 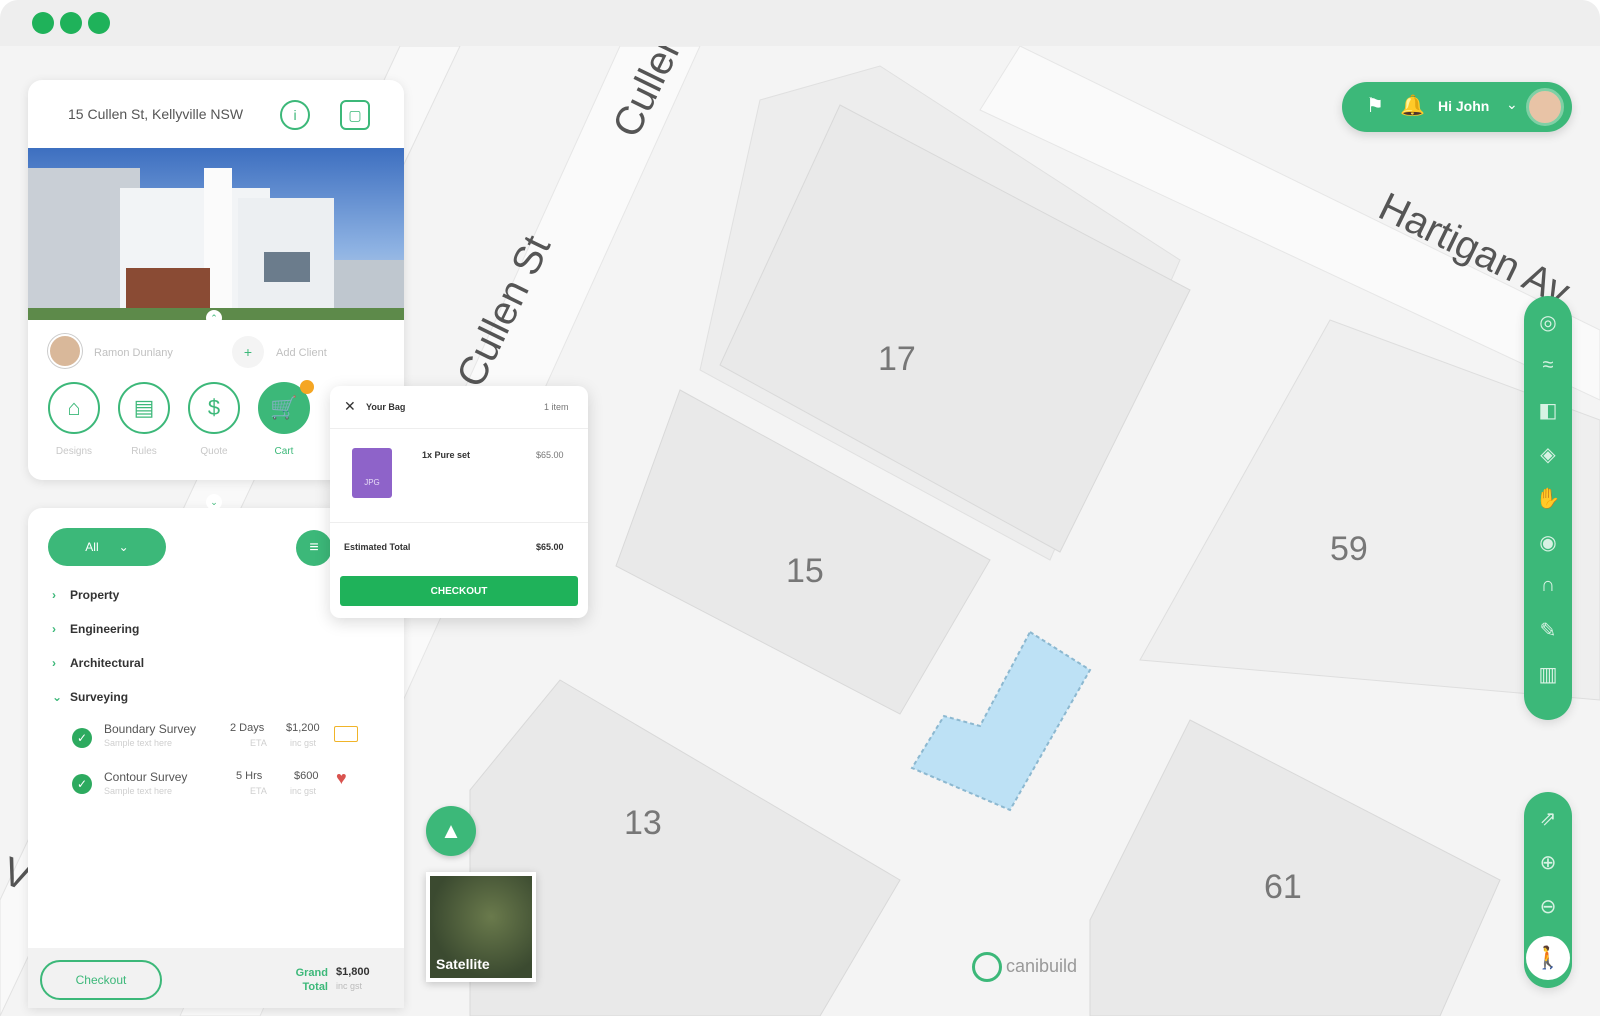 I want to click on water-icon: ≈, so click(x=1548, y=365).